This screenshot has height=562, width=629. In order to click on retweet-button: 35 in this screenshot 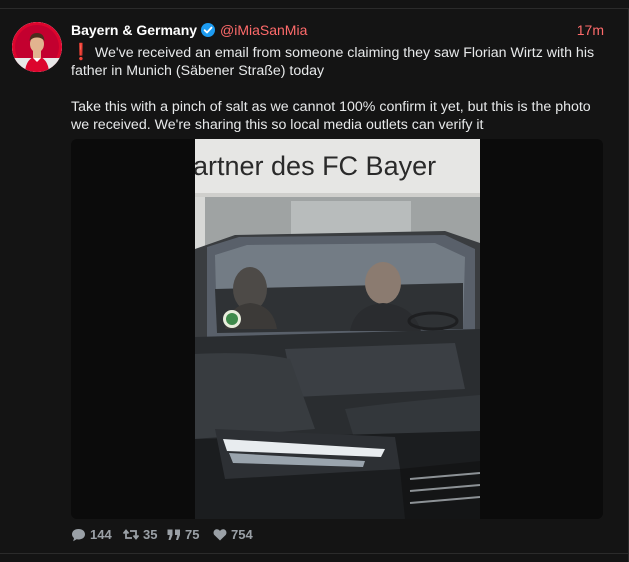, I will do `click(140, 534)`.